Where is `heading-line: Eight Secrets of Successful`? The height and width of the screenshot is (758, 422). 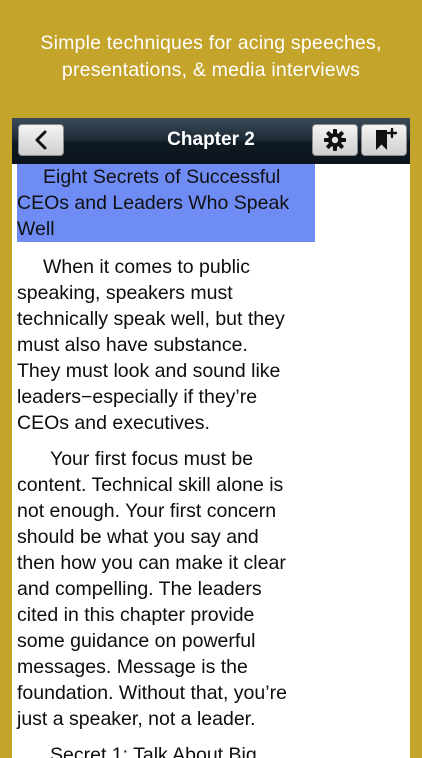 heading-line: Eight Secrets of Successful is located at coordinates (162, 177).